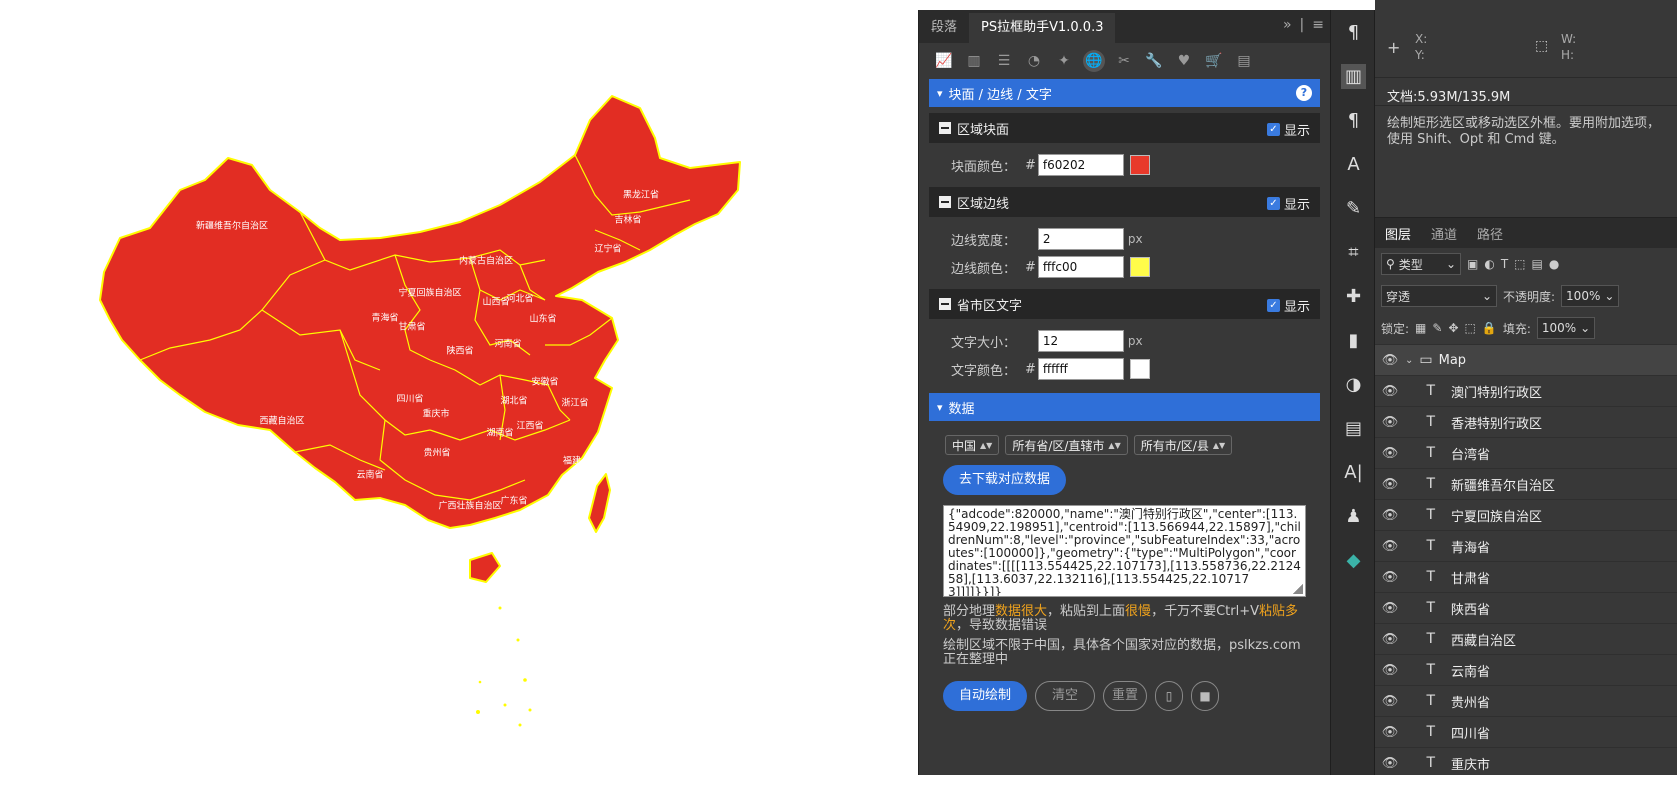  Describe the element at coordinates (1590, 296) in the screenshot. I see `opacity-input: 100% ⌄` at that location.